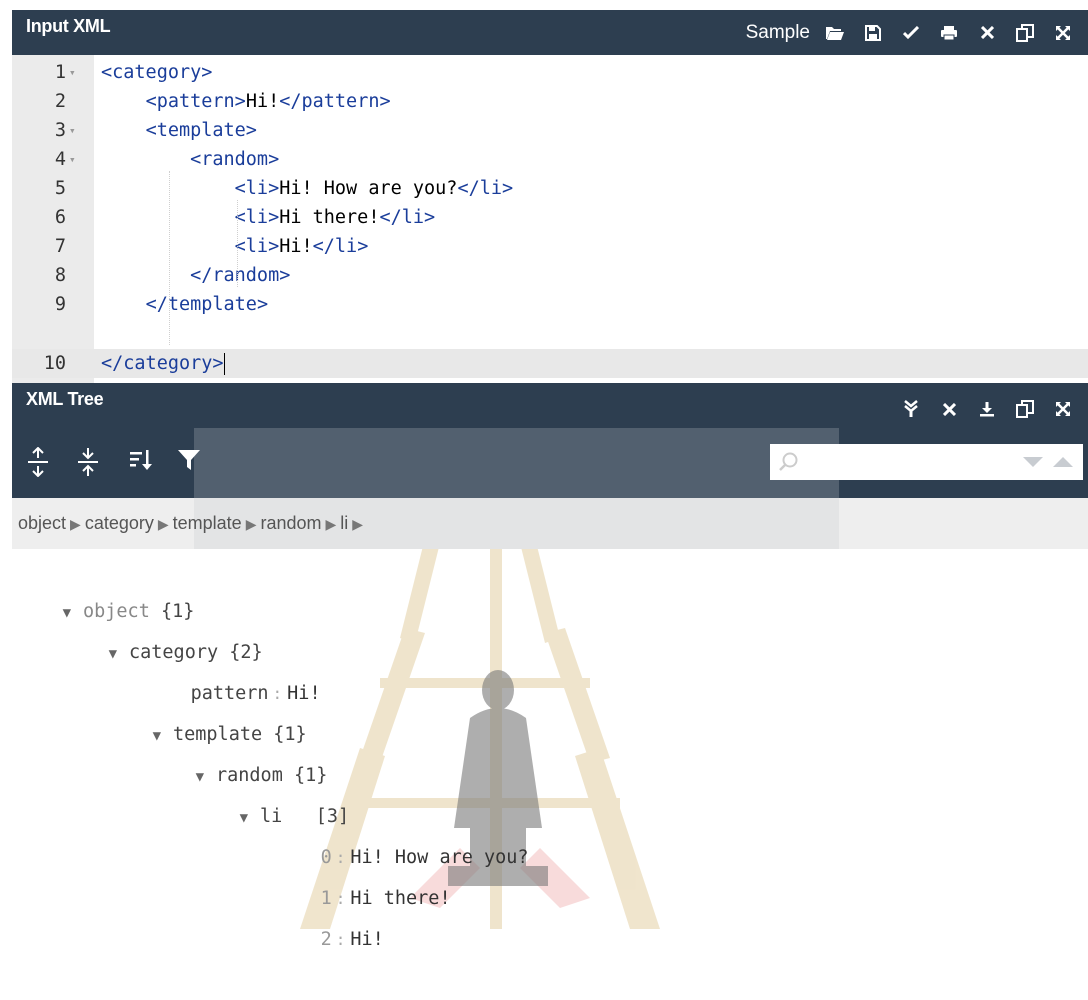  Describe the element at coordinates (367, 939) in the screenshot. I see `node-value: Hi!` at that location.